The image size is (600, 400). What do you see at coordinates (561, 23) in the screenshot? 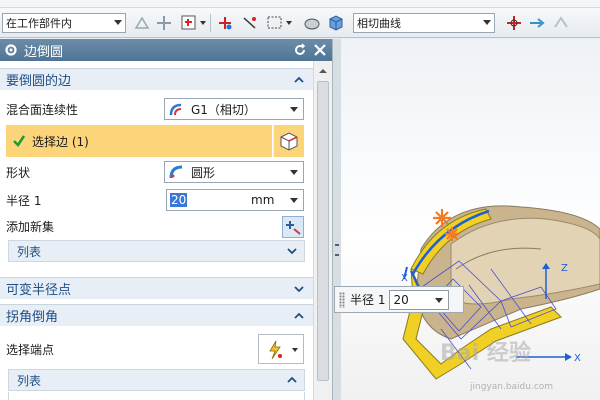
I see `feature-curves-icon` at bounding box center [561, 23].